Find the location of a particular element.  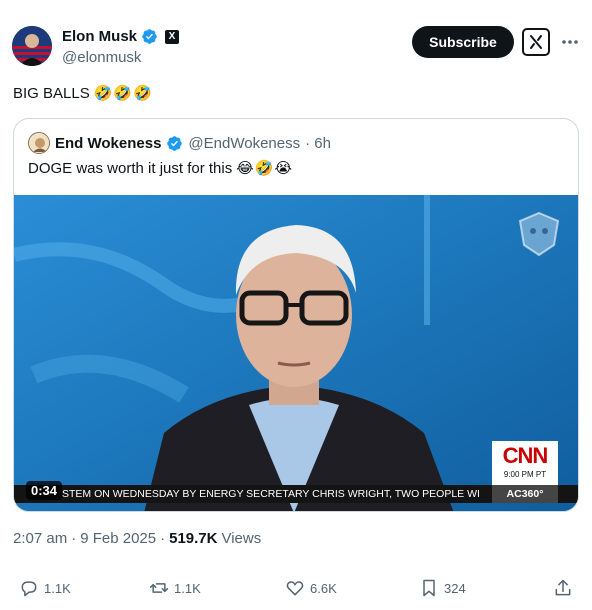

heart-icon is located at coordinates (295, 588).